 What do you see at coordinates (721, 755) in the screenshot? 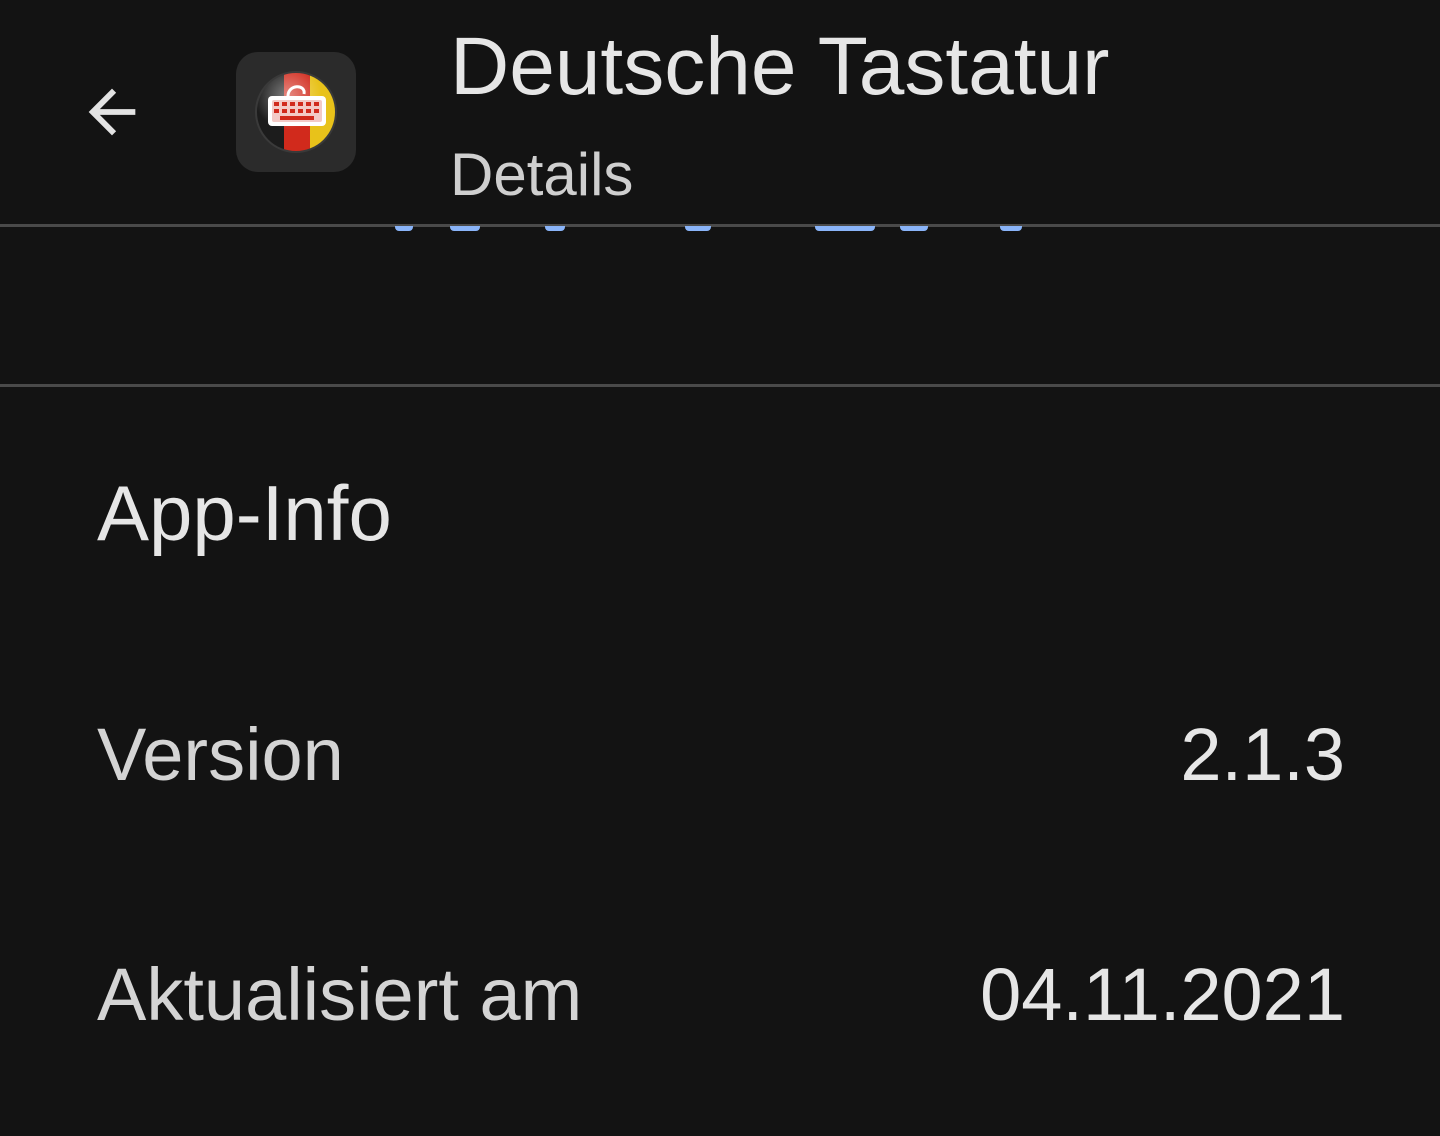
I see `version-row: Version 2.1.3` at bounding box center [721, 755].